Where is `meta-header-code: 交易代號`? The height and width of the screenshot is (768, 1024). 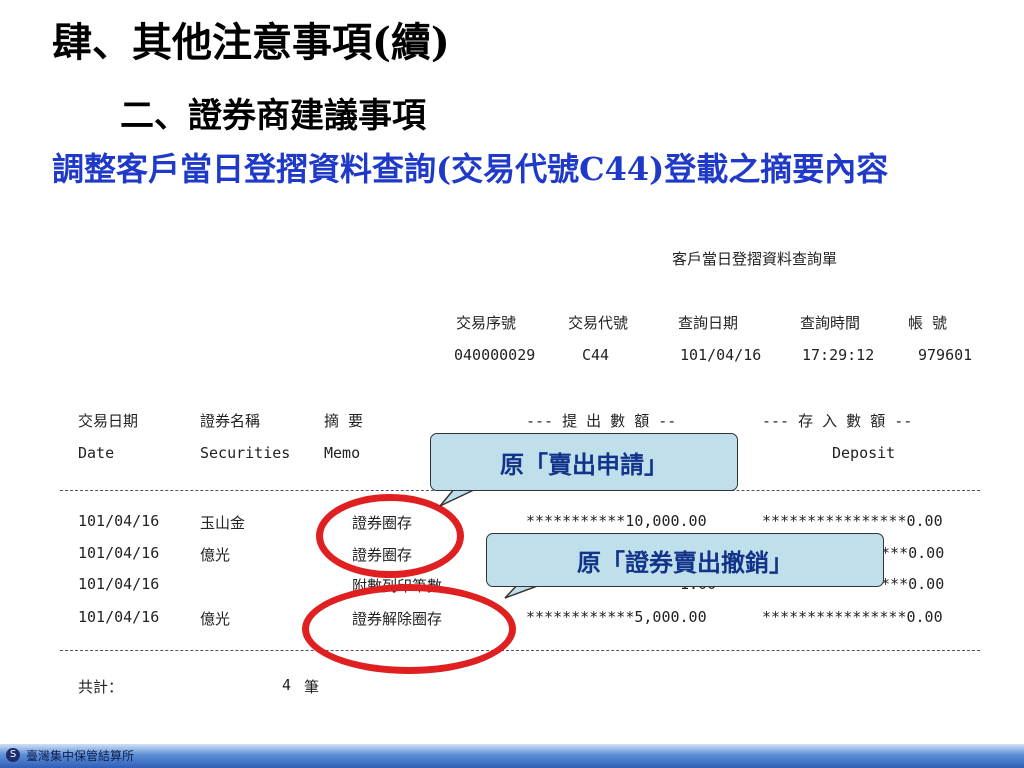 meta-header-code: 交易代號 is located at coordinates (598, 323).